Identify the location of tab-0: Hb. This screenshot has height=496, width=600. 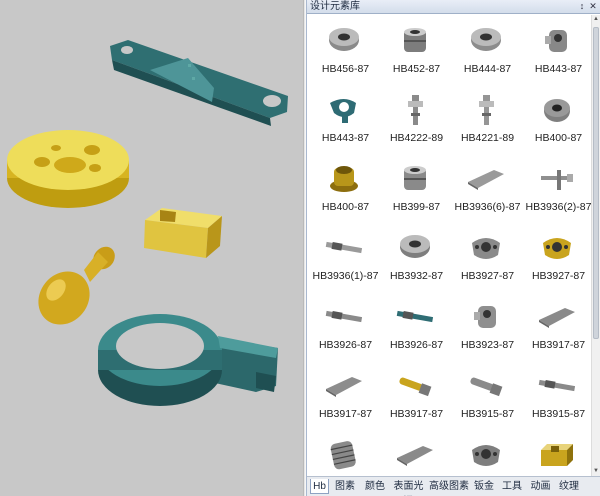
(319, 486).